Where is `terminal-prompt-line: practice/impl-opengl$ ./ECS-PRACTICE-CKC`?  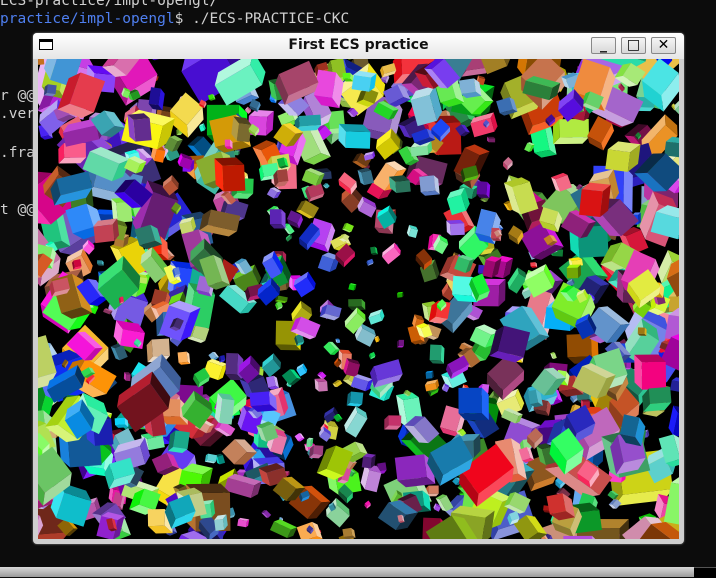
terminal-prompt-line: practice/impl-opengl$ ./ECS-PRACTICE-CKC is located at coordinates (174, 19).